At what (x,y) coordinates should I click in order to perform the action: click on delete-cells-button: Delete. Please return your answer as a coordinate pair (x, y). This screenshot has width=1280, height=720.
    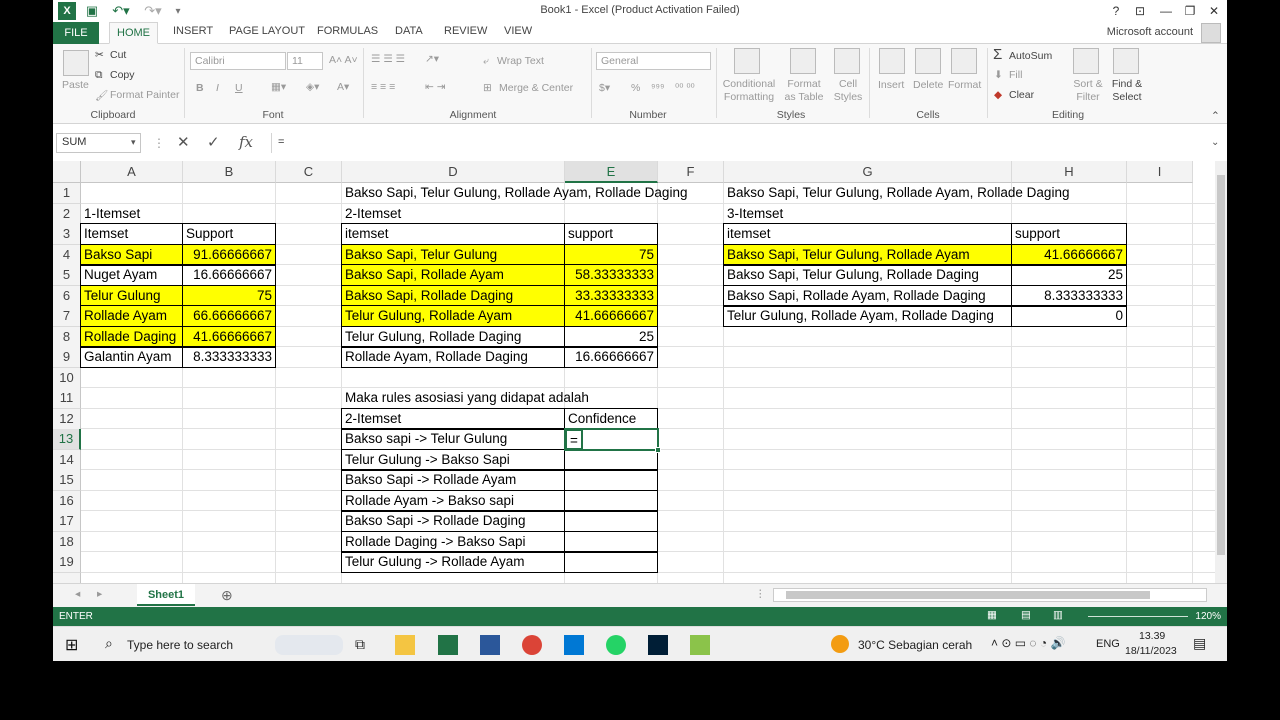
    Looking at the image, I should click on (928, 85).